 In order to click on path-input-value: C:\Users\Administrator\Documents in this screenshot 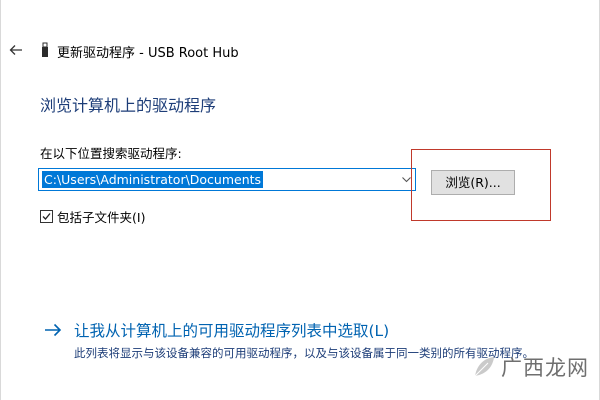, I will do `click(153, 179)`.